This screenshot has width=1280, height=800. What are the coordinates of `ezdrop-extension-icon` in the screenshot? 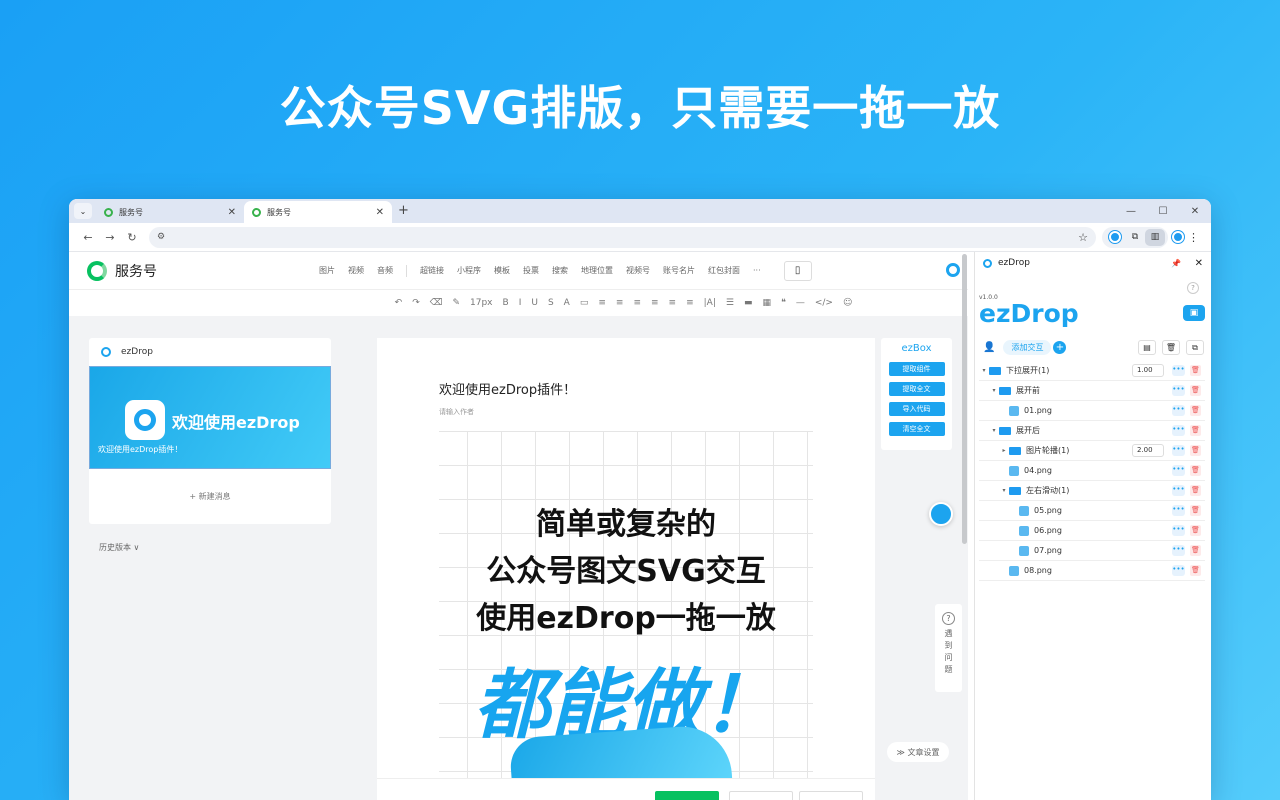 It's located at (1115, 237).